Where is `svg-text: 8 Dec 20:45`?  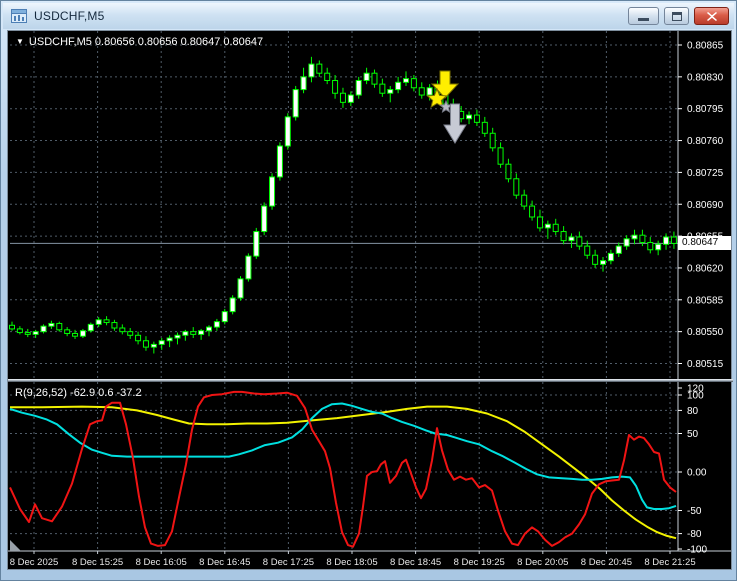
svg-text: 8 Dec 20:45 is located at coordinates (606, 562).